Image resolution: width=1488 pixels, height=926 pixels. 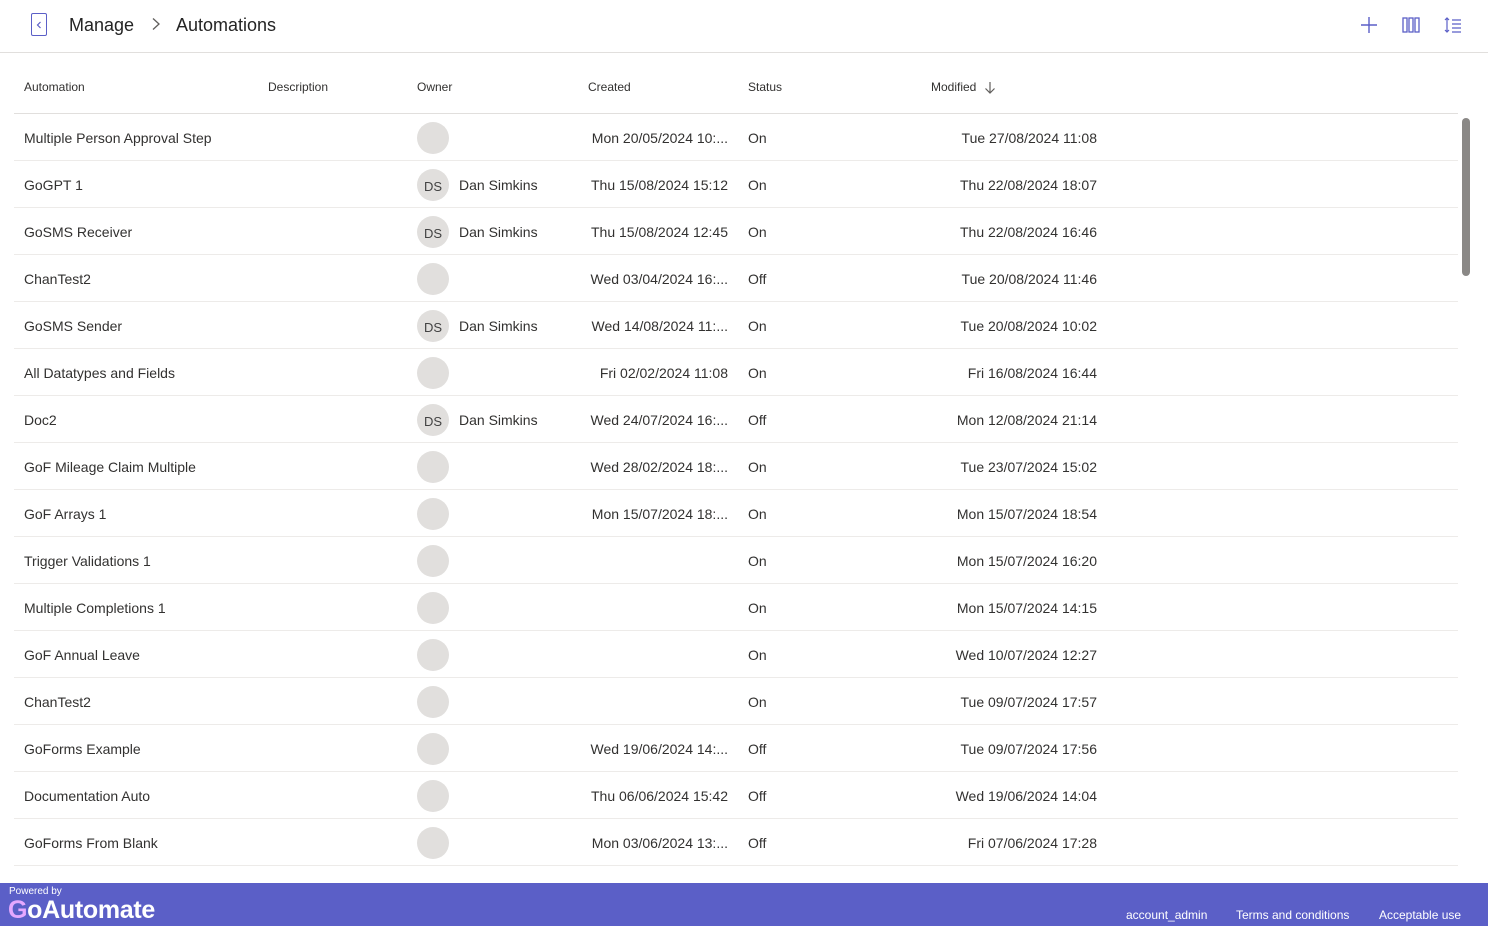 What do you see at coordinates (1026, 514) in the screenshot?
I see `modified-date: Mon 15/07/2024 18:54` at bounding box center [1026, 514].